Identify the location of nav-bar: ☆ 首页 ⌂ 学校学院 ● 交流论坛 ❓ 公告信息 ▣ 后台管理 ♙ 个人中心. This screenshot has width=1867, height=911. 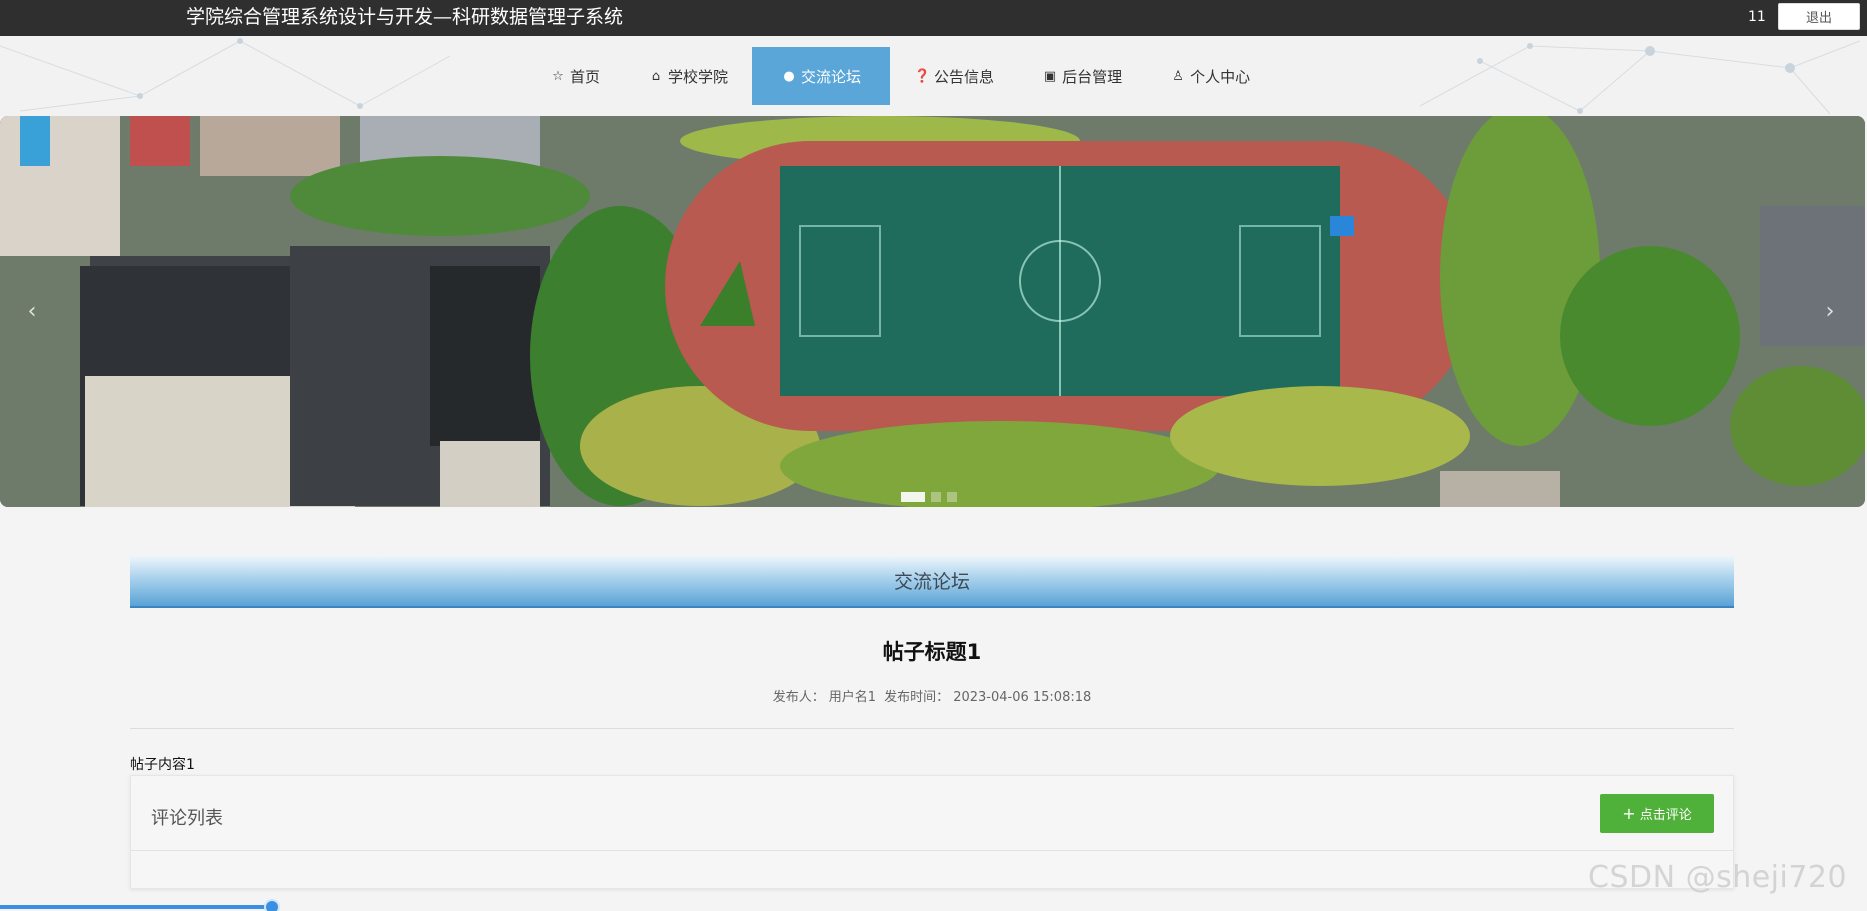
(933, 76).